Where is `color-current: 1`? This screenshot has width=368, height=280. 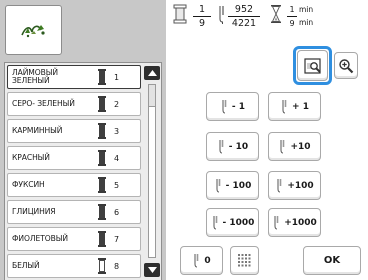 color-current: 1 is located at coordinates (202, 9).